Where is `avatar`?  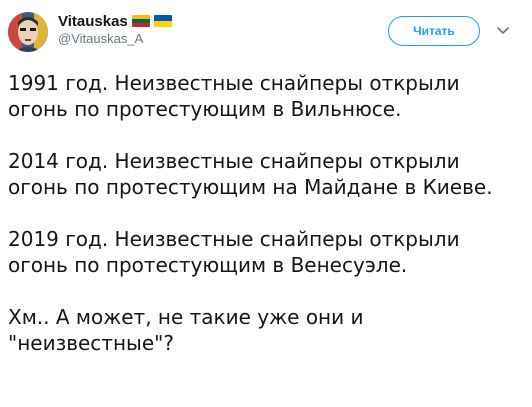
avatar is located at coordinates (28, 32).